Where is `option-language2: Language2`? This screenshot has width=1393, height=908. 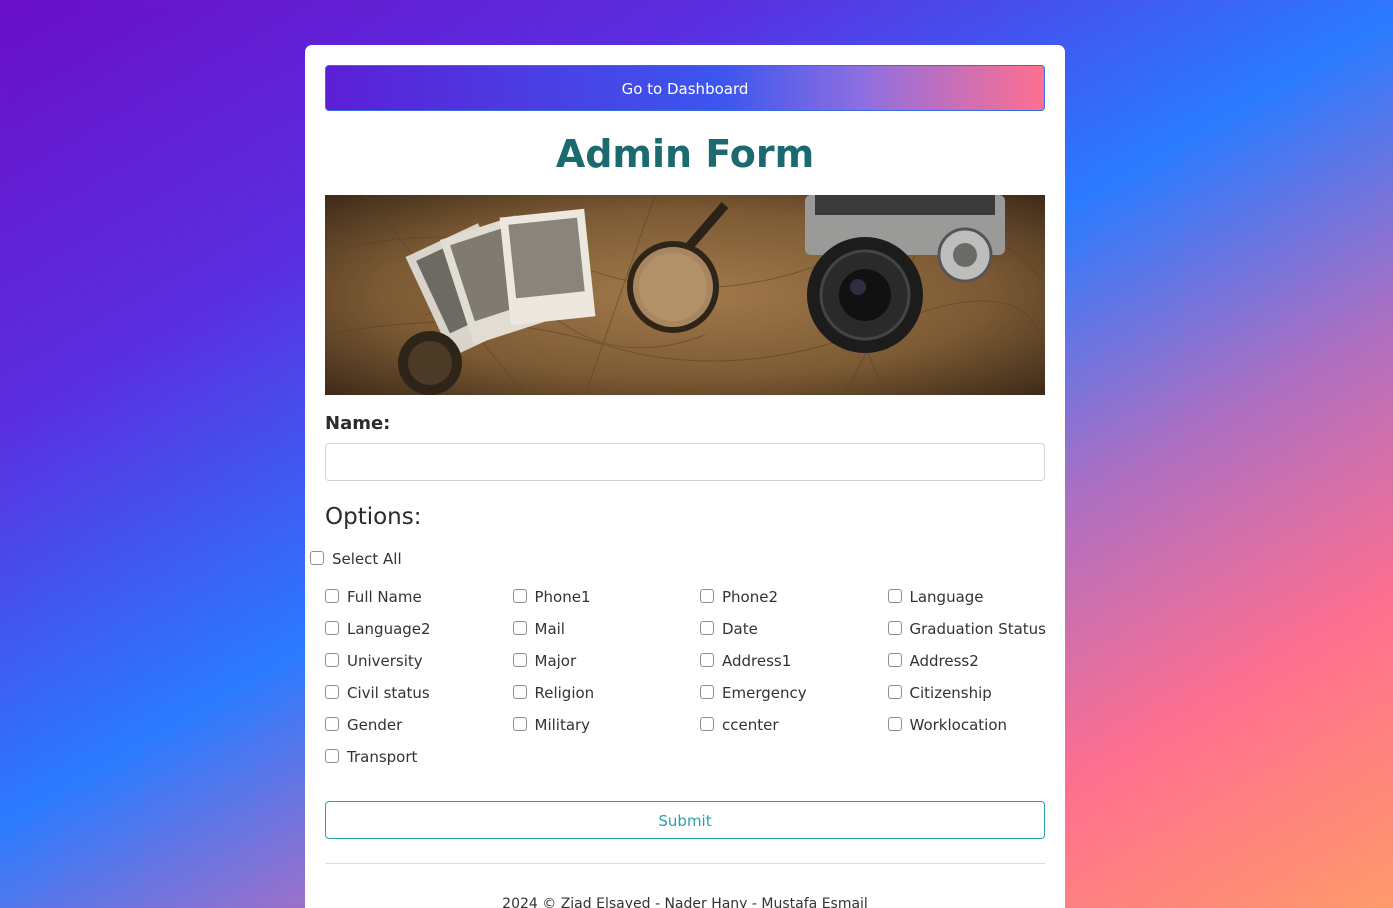 option-language2: Language2 is located at coordinates (419, 635).